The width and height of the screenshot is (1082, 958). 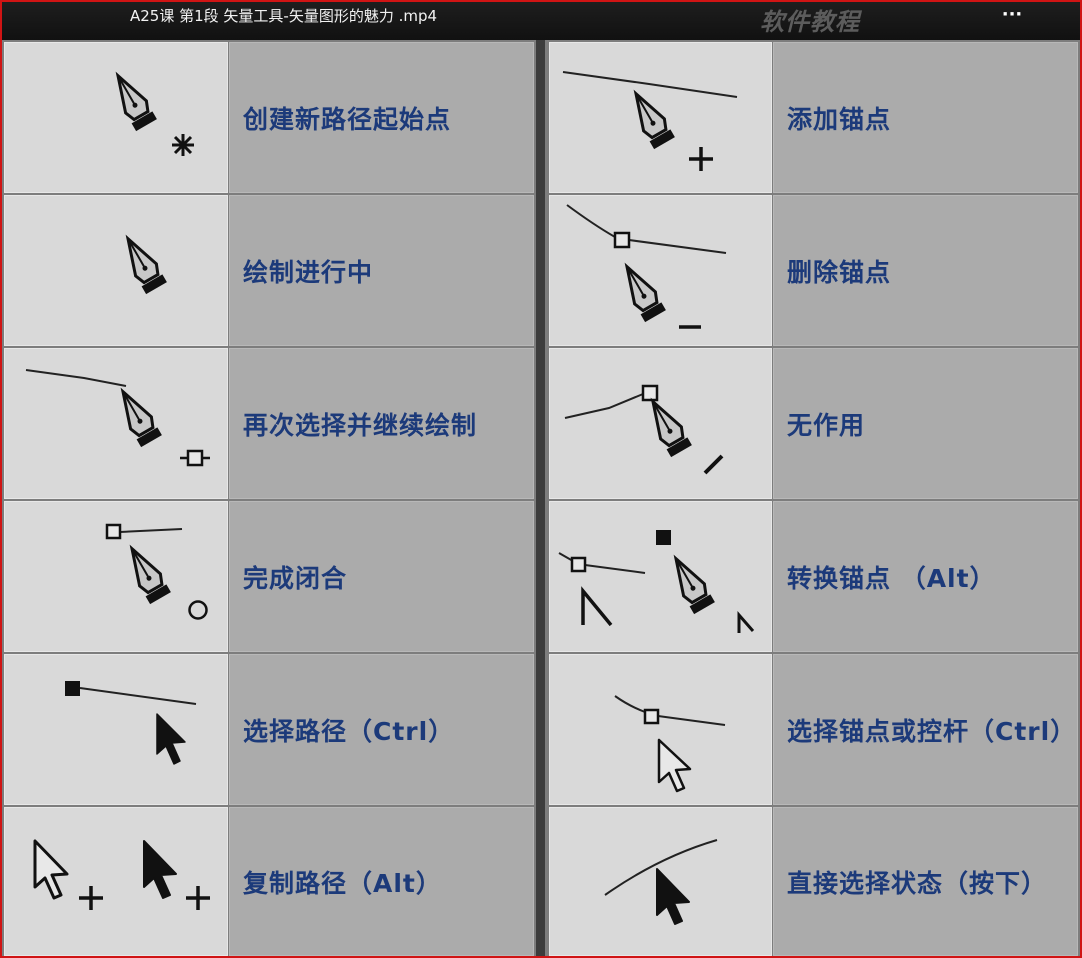 What do you see at coordinates (650, 121) in the screenshot?
I see `pen-add-anchor-icon` at bounding box center [650, 121].